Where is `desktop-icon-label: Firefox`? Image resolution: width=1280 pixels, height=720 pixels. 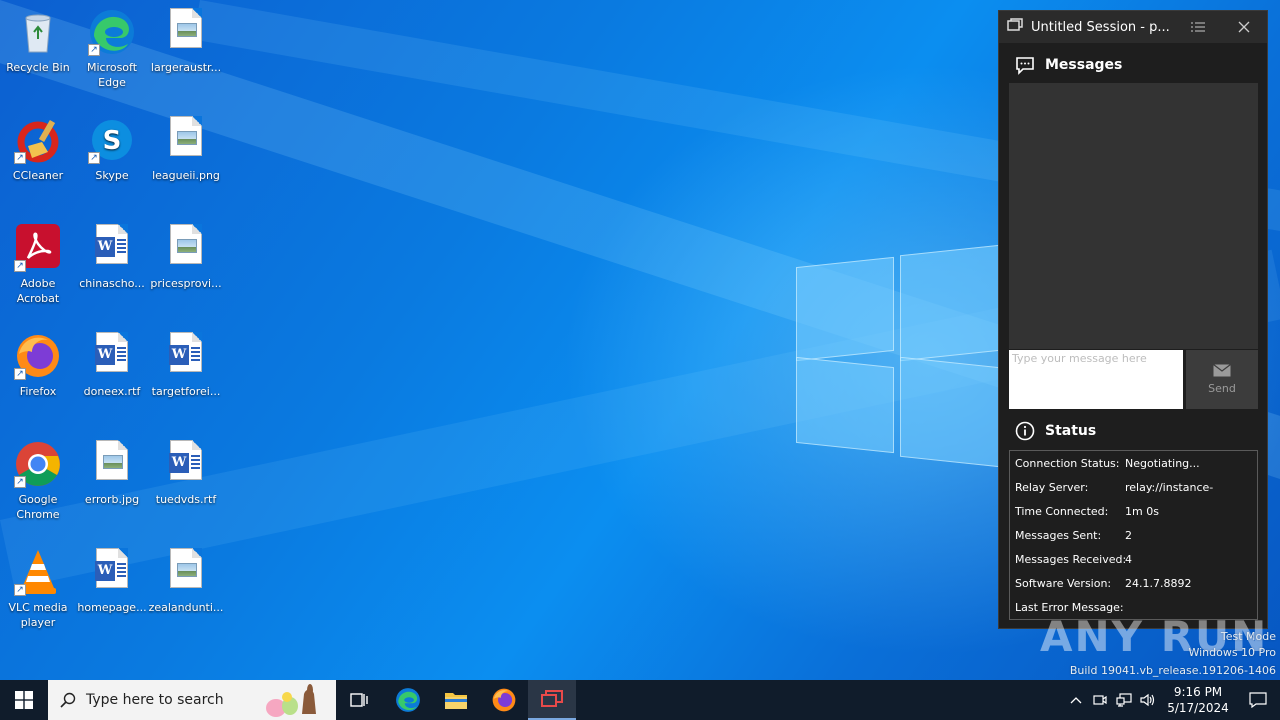
desktop-icon-label: Firefox is located at coordinates (38, 391).